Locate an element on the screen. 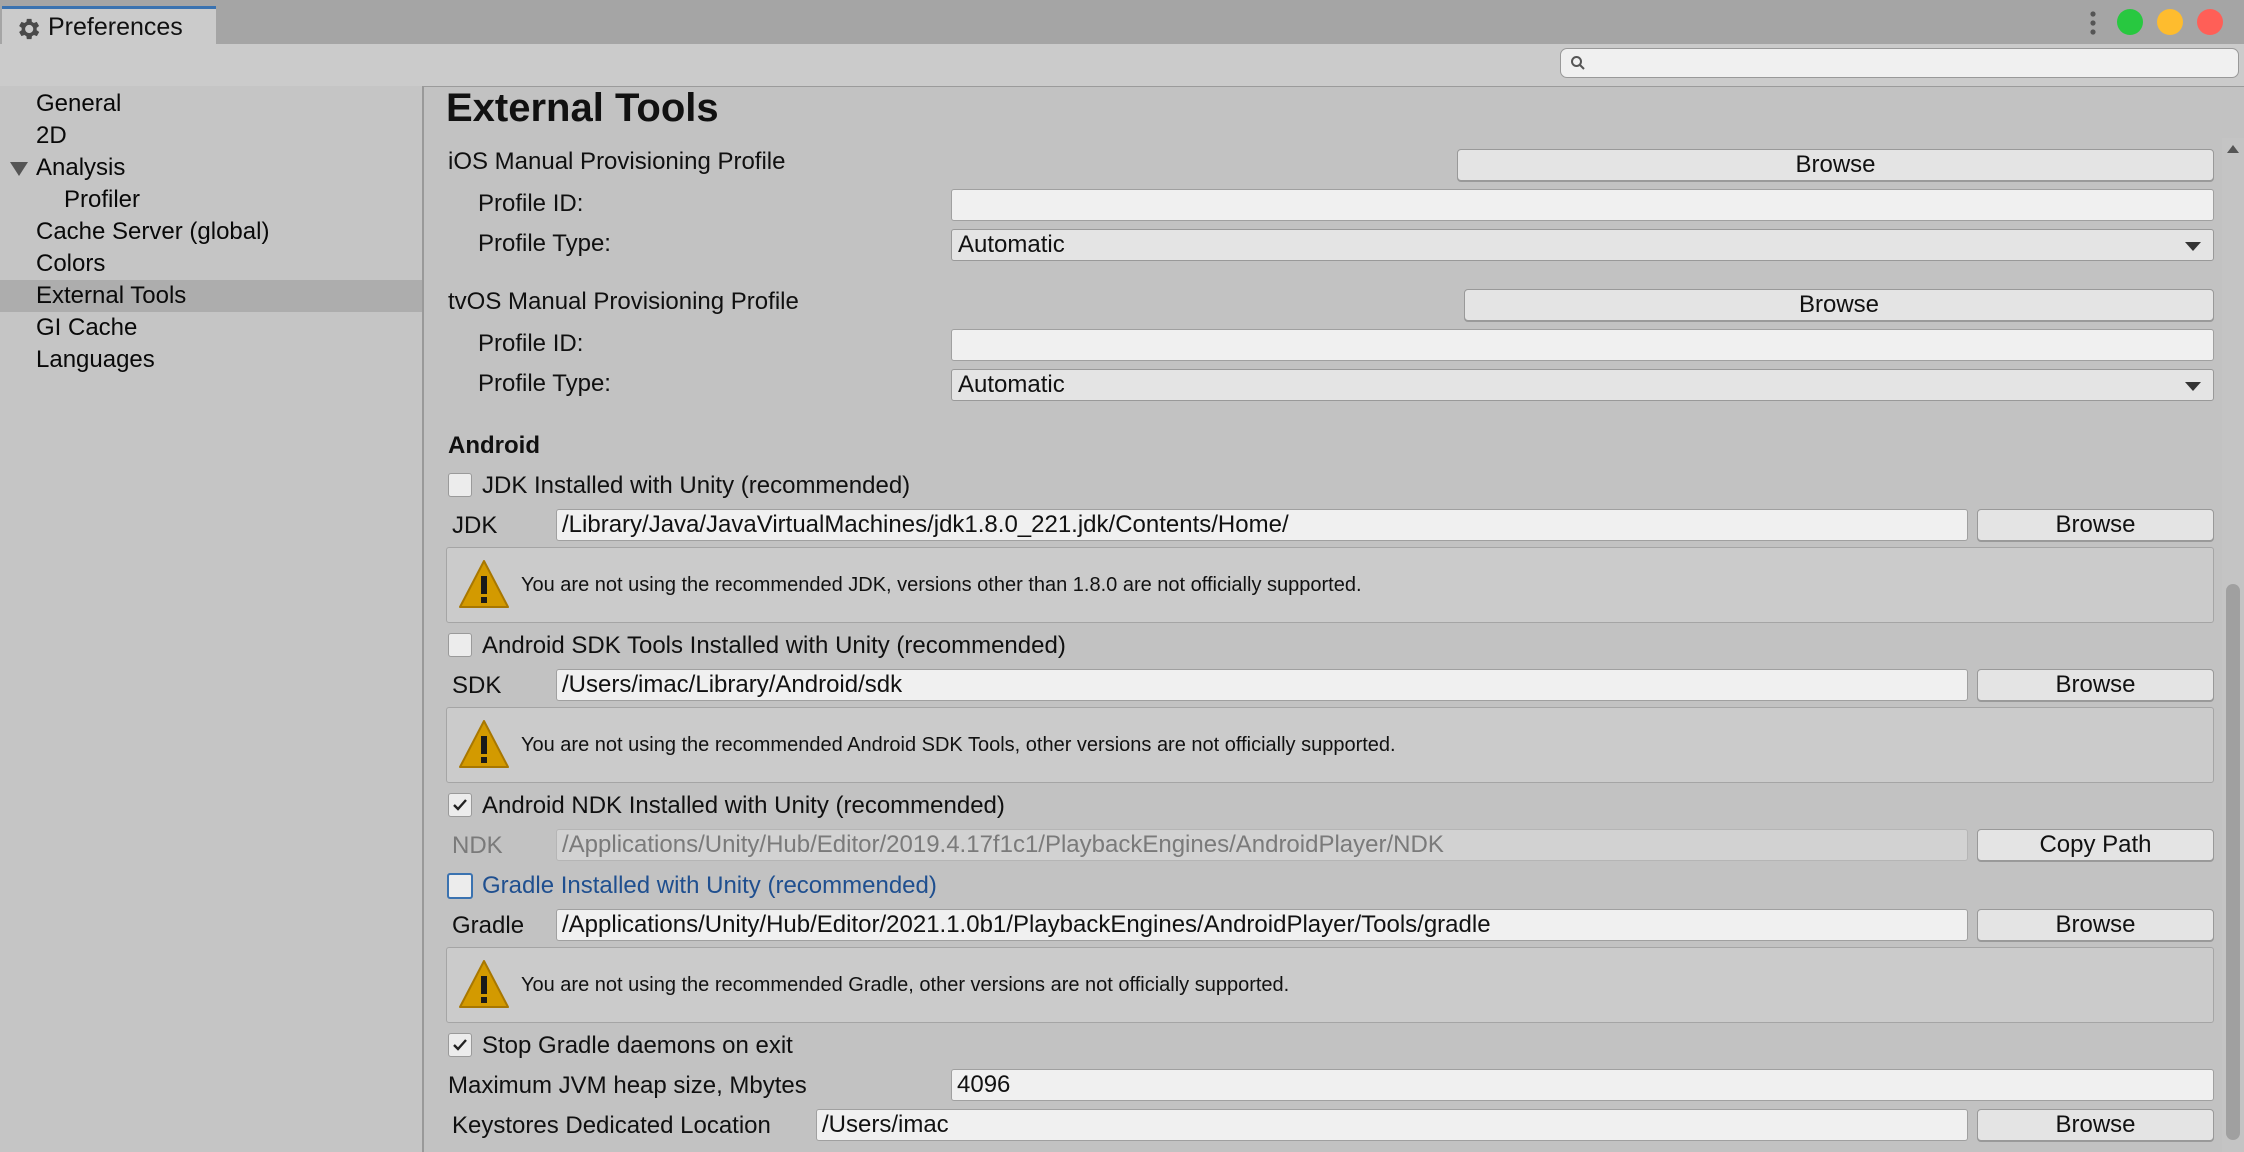 Image resolution: width=2244 pixels, height=1152 pixels. ios-browse-button: Browse is located at coordinates (1835, 165).